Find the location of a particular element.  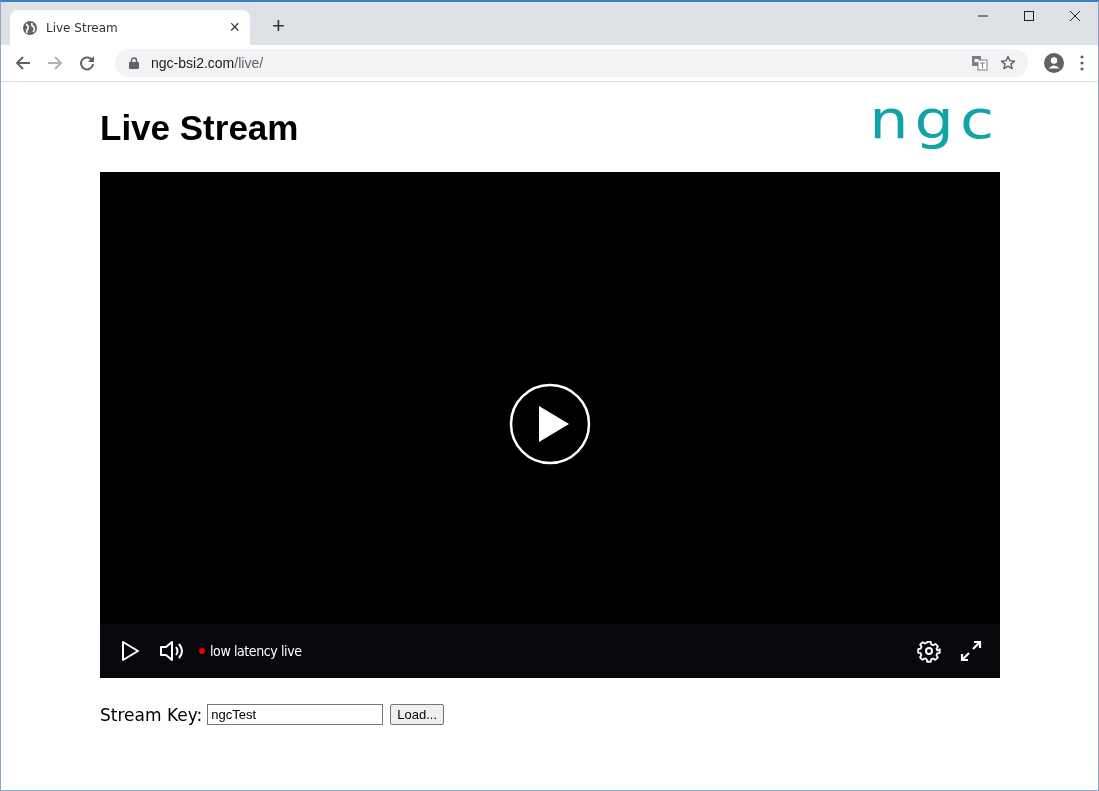

new-tab-button: + is located at coordinates (278, 26).